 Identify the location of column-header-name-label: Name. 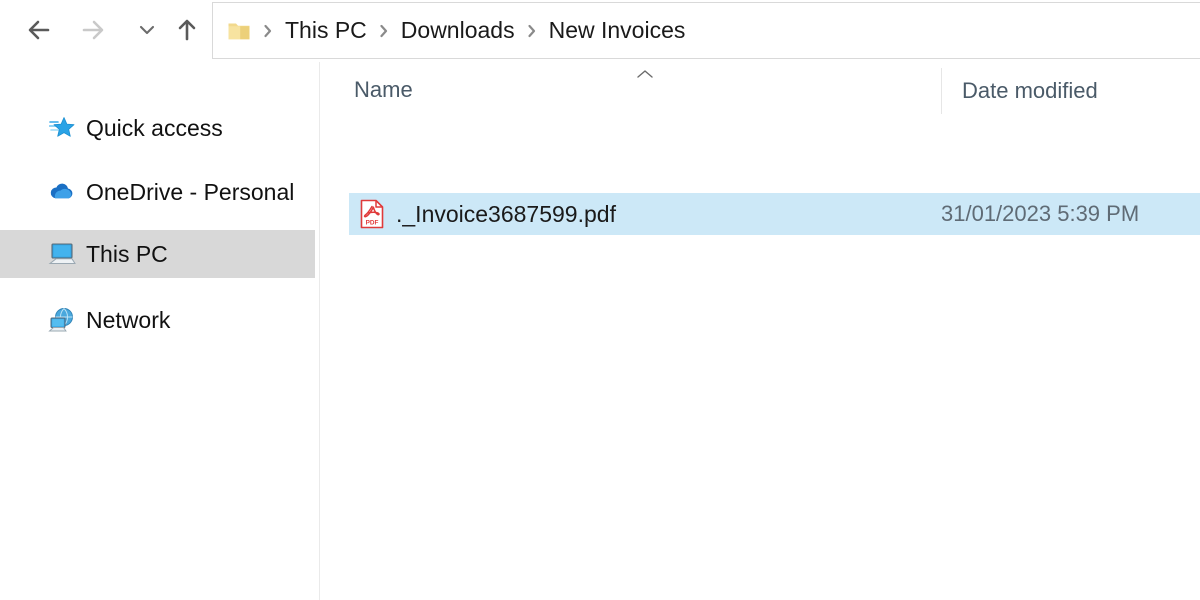
(383, 89).